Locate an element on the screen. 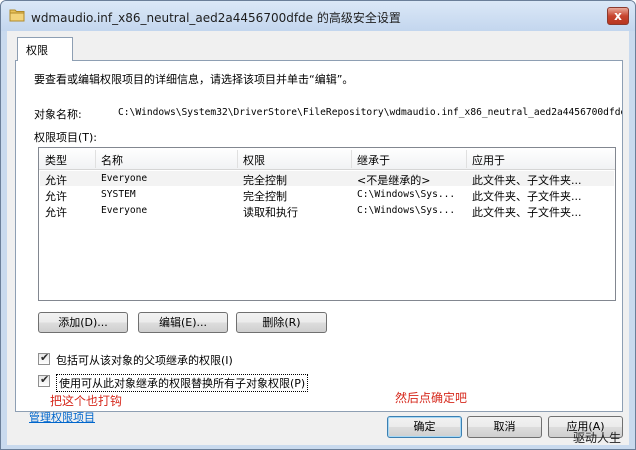  delete-button: 删除(R) is located at coordinates (281, 322).